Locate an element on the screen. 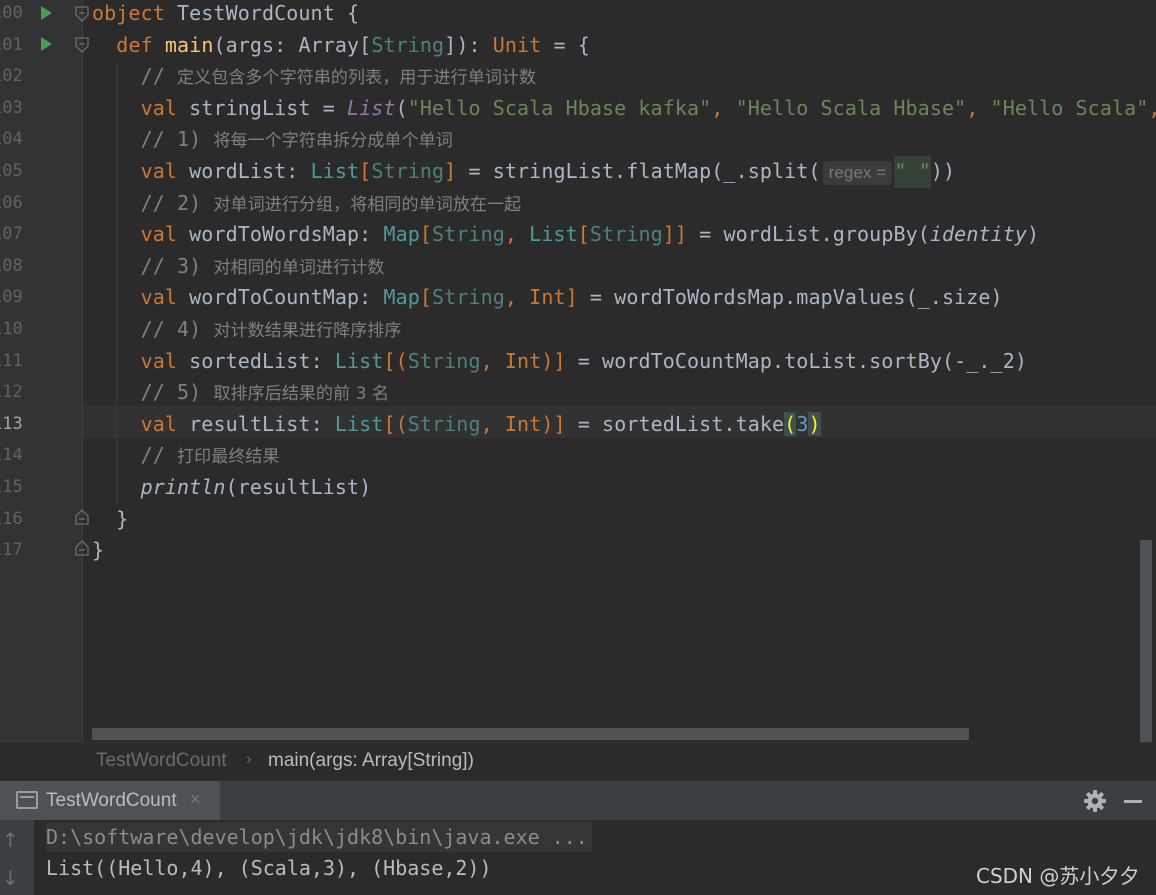 The width and height of the screenshot is (1156, 895). line-number: 101 is located at coordinates (11, 44).